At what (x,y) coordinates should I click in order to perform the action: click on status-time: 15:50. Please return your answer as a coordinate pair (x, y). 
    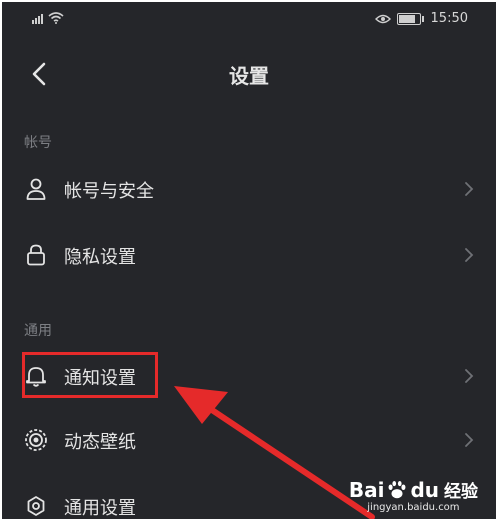
    Looking at the image, I should click on (449, 18).